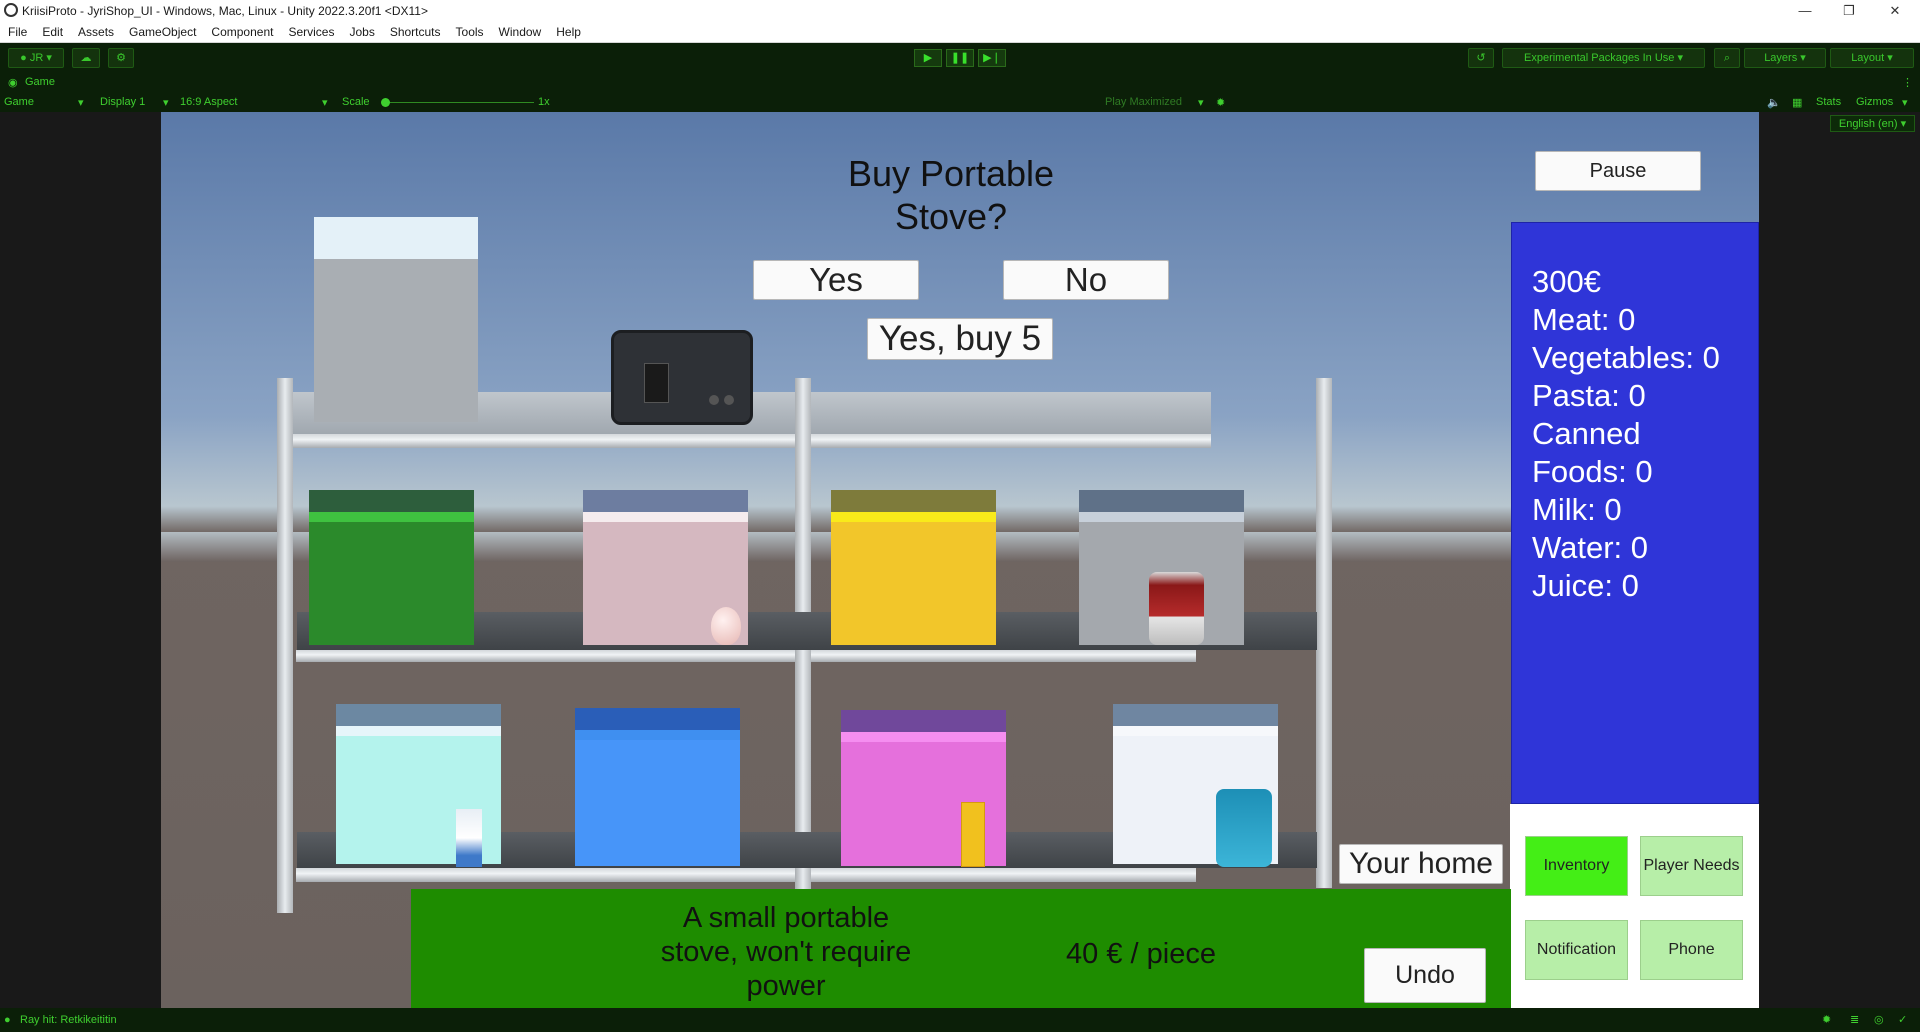 Image resolution: width=1920 pixels, height=1032 pixels. What do you see at coordinates (40, 82) in the screenshot?
I see `game-tab: Game` at bounding box center [40, 82].